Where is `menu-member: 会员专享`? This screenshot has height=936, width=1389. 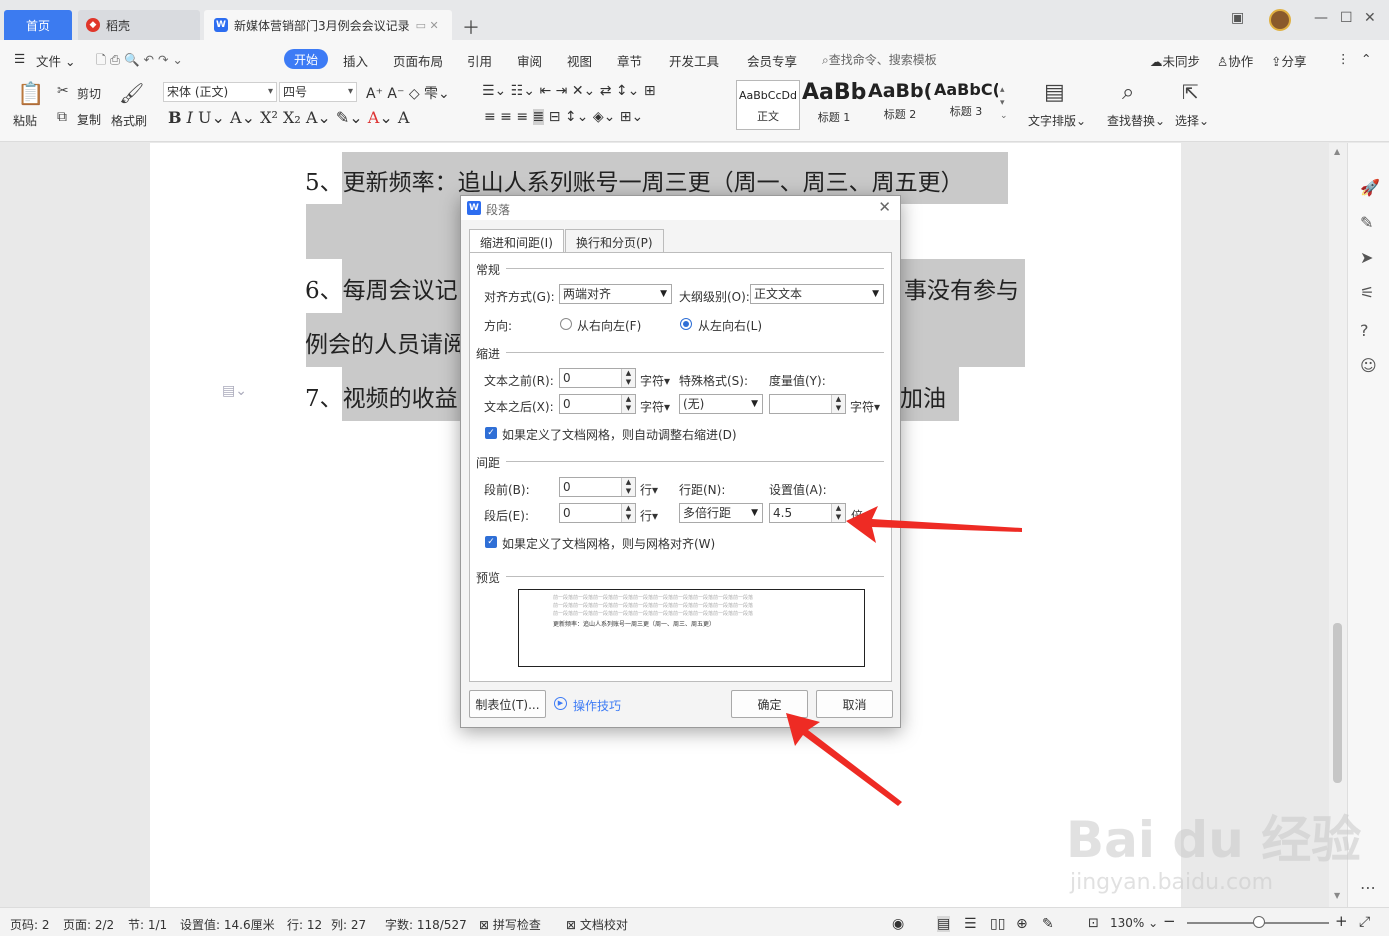 menu-member: 会员专享 is located at coordinates (772, 60).